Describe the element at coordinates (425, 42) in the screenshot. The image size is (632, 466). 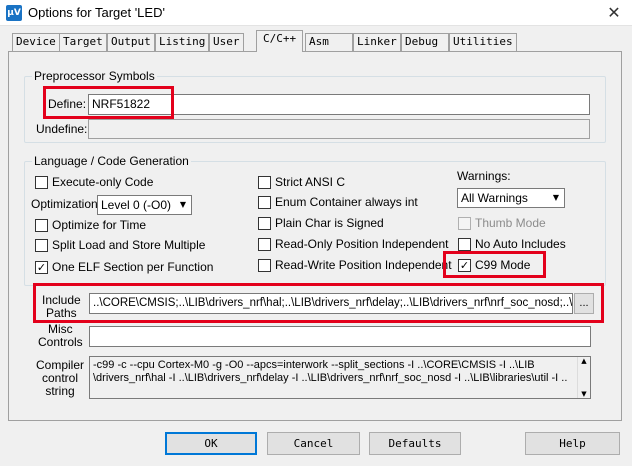
I see `tab-debug: Debug` at that location.